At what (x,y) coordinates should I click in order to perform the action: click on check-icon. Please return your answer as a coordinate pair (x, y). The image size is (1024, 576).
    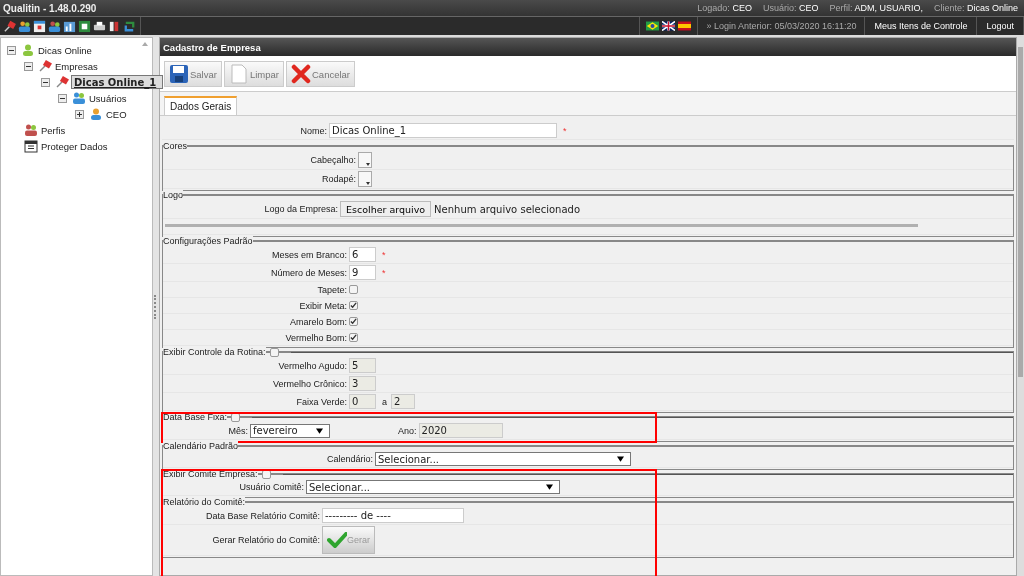
    Looking at the image, I should click on (337, 540).